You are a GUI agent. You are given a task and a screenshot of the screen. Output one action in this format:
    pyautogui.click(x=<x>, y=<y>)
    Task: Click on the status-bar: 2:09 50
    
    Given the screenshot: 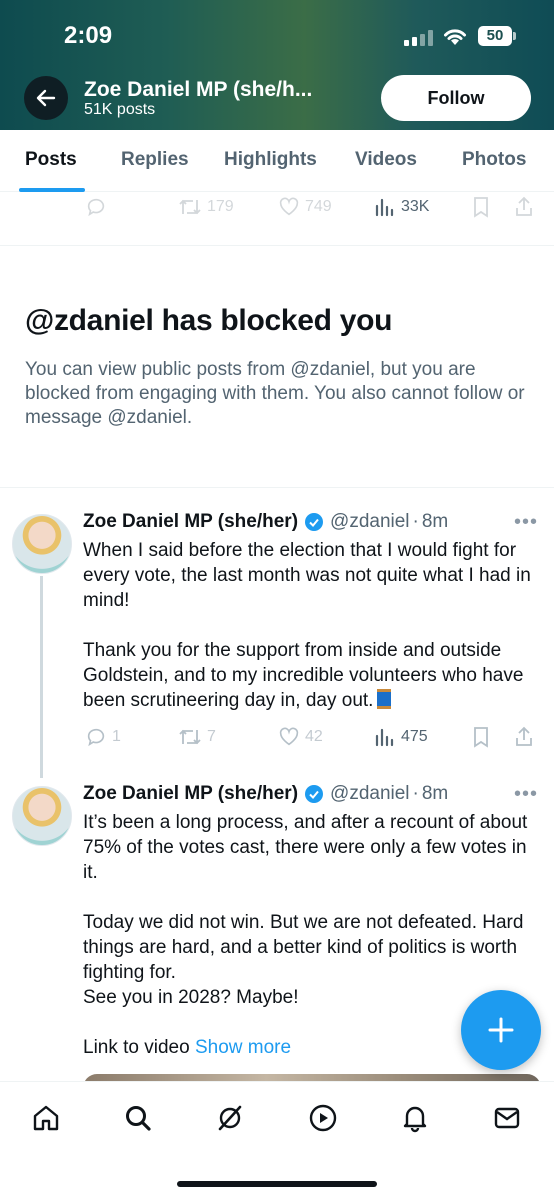 What is the action you would take?
    pyautogui.click(x=277, y=35)
    